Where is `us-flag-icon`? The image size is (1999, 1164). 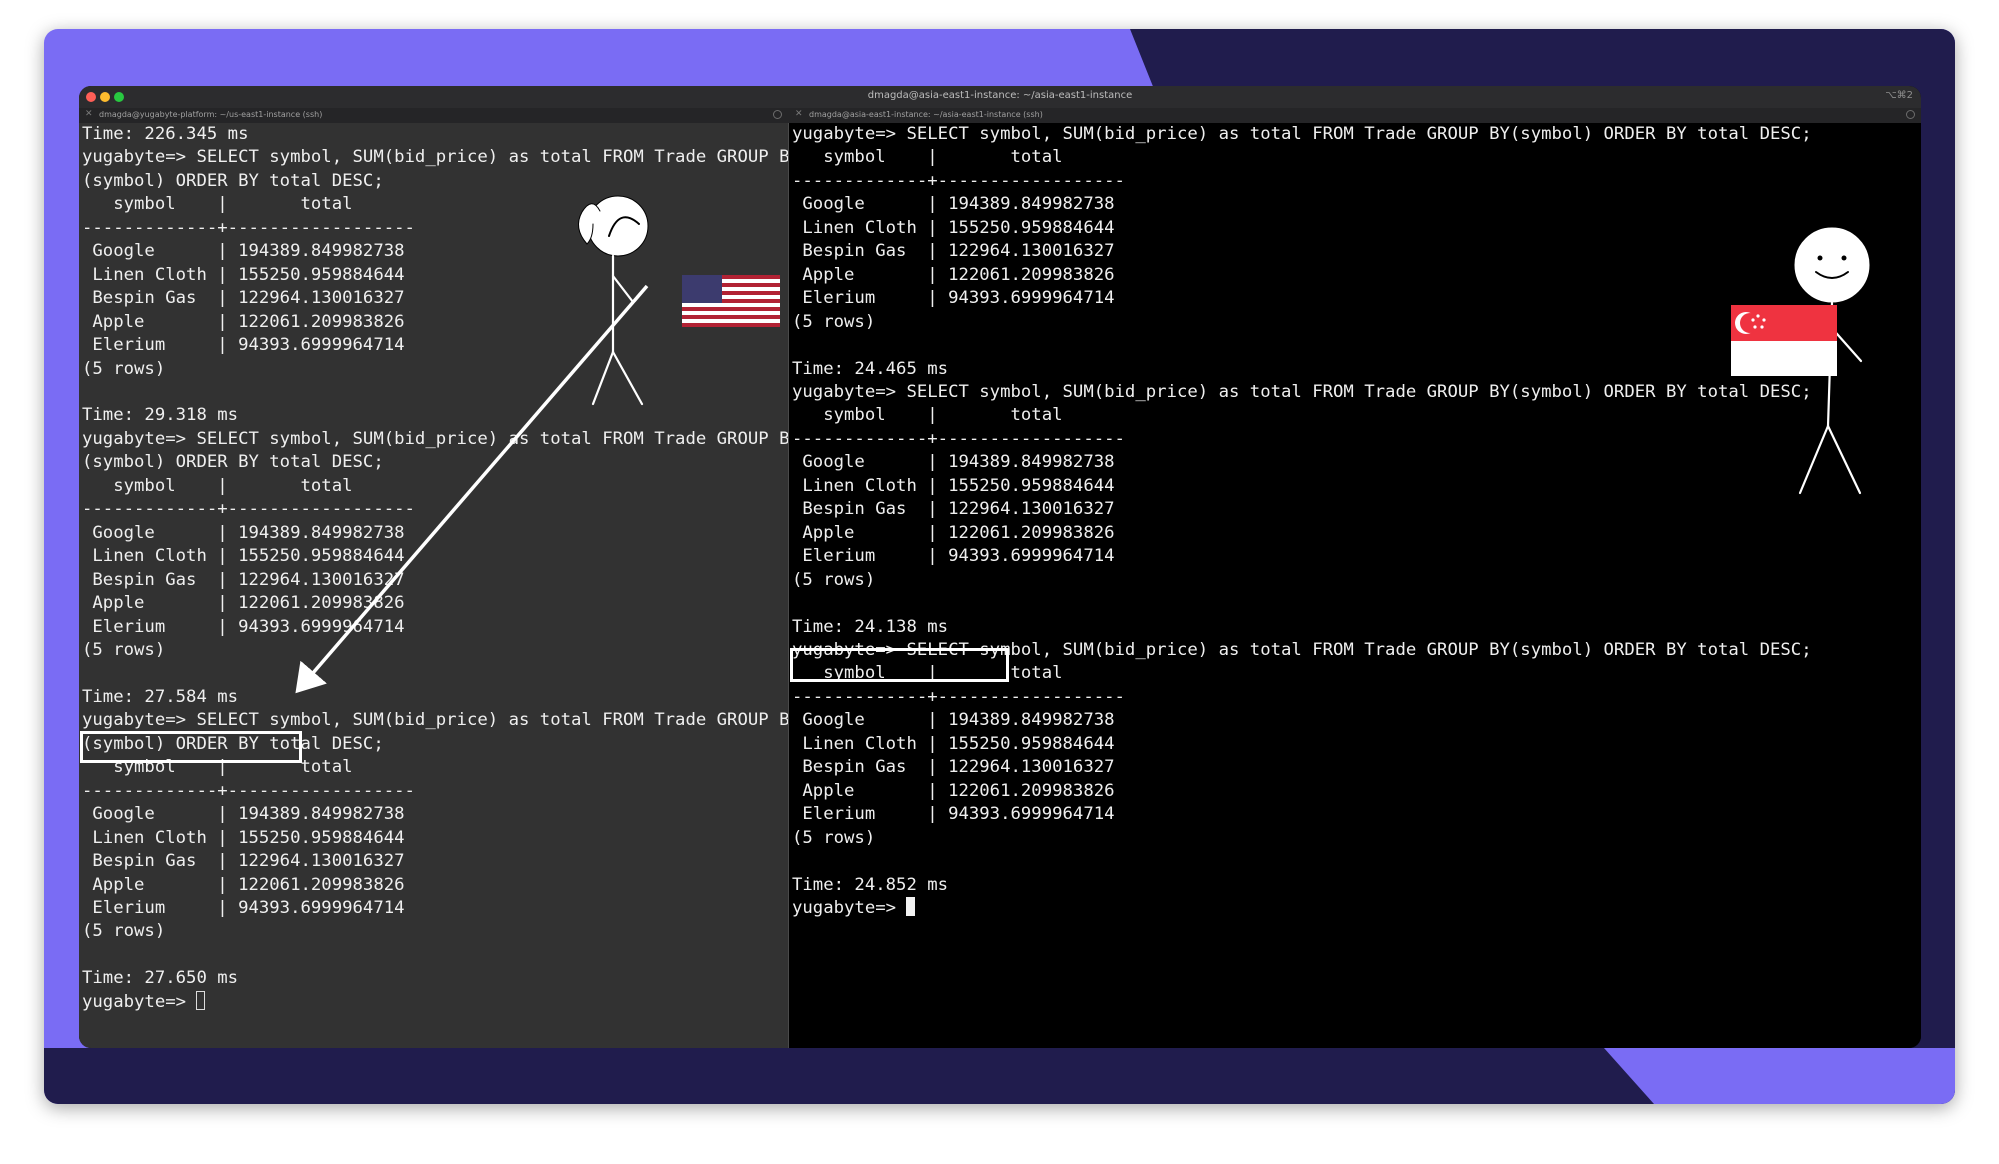
us-flag-icon is located at coordinates (731, 301).